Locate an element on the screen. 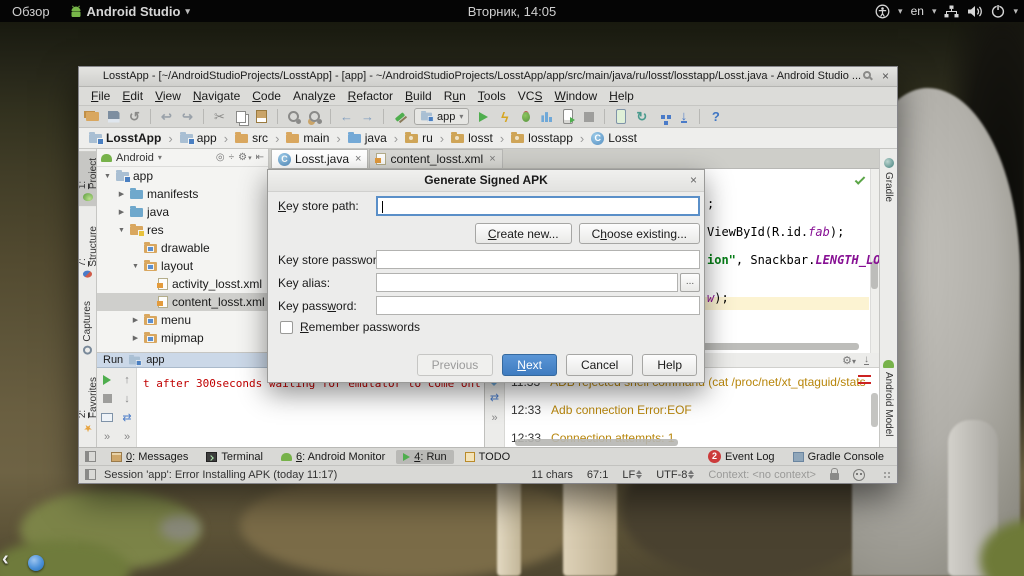 The height and width of the screenshot is (576, 1024). tool-tab-terminal: Terminal is located at coordinates (234, 457).